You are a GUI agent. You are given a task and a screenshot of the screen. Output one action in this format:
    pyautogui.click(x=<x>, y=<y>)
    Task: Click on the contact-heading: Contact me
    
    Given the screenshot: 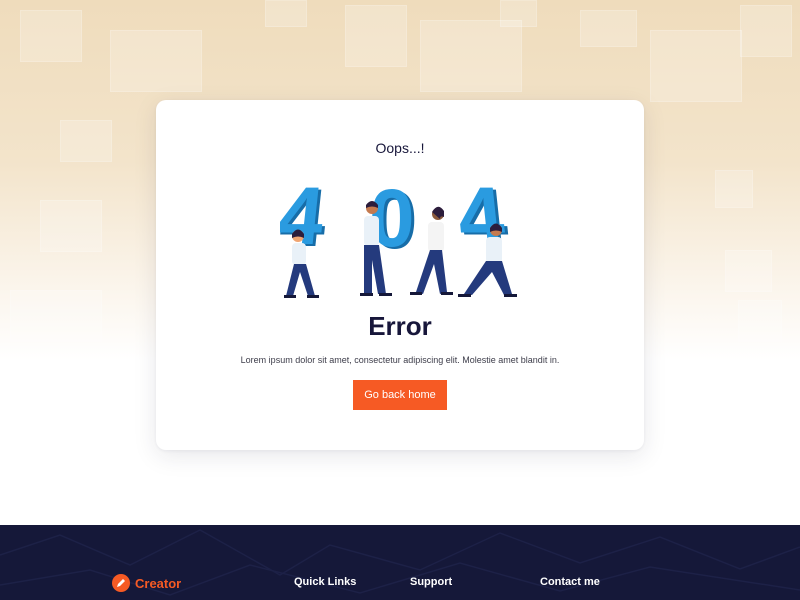 What is the action you would take?
    pyautogui.click(x=570, y=582)
    